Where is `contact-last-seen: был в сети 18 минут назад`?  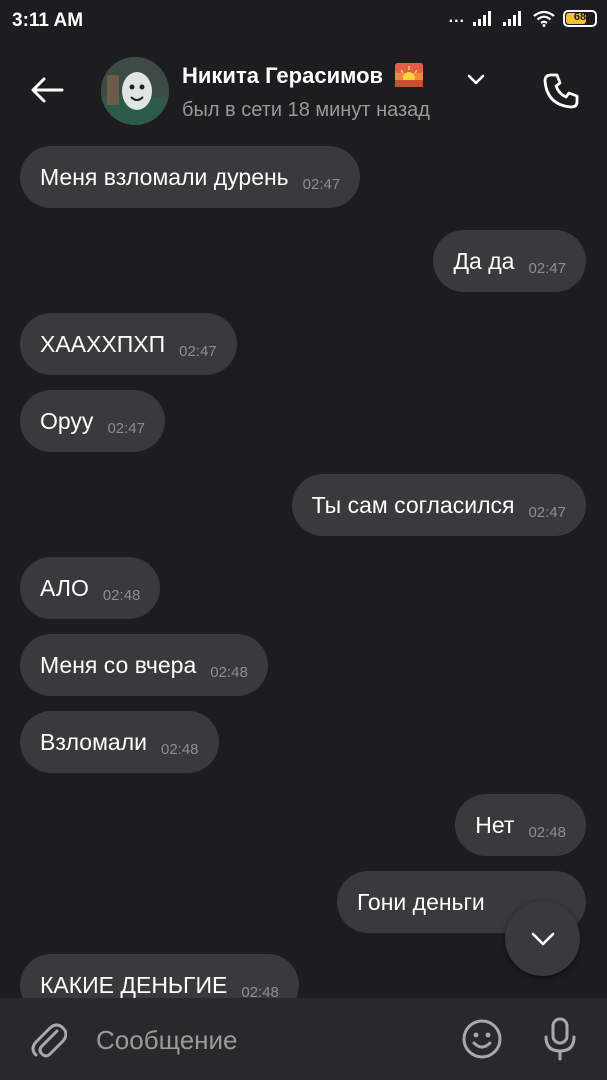 contact-last-seen: был в сети 18 минут назад is located at coordinates (306, 110).